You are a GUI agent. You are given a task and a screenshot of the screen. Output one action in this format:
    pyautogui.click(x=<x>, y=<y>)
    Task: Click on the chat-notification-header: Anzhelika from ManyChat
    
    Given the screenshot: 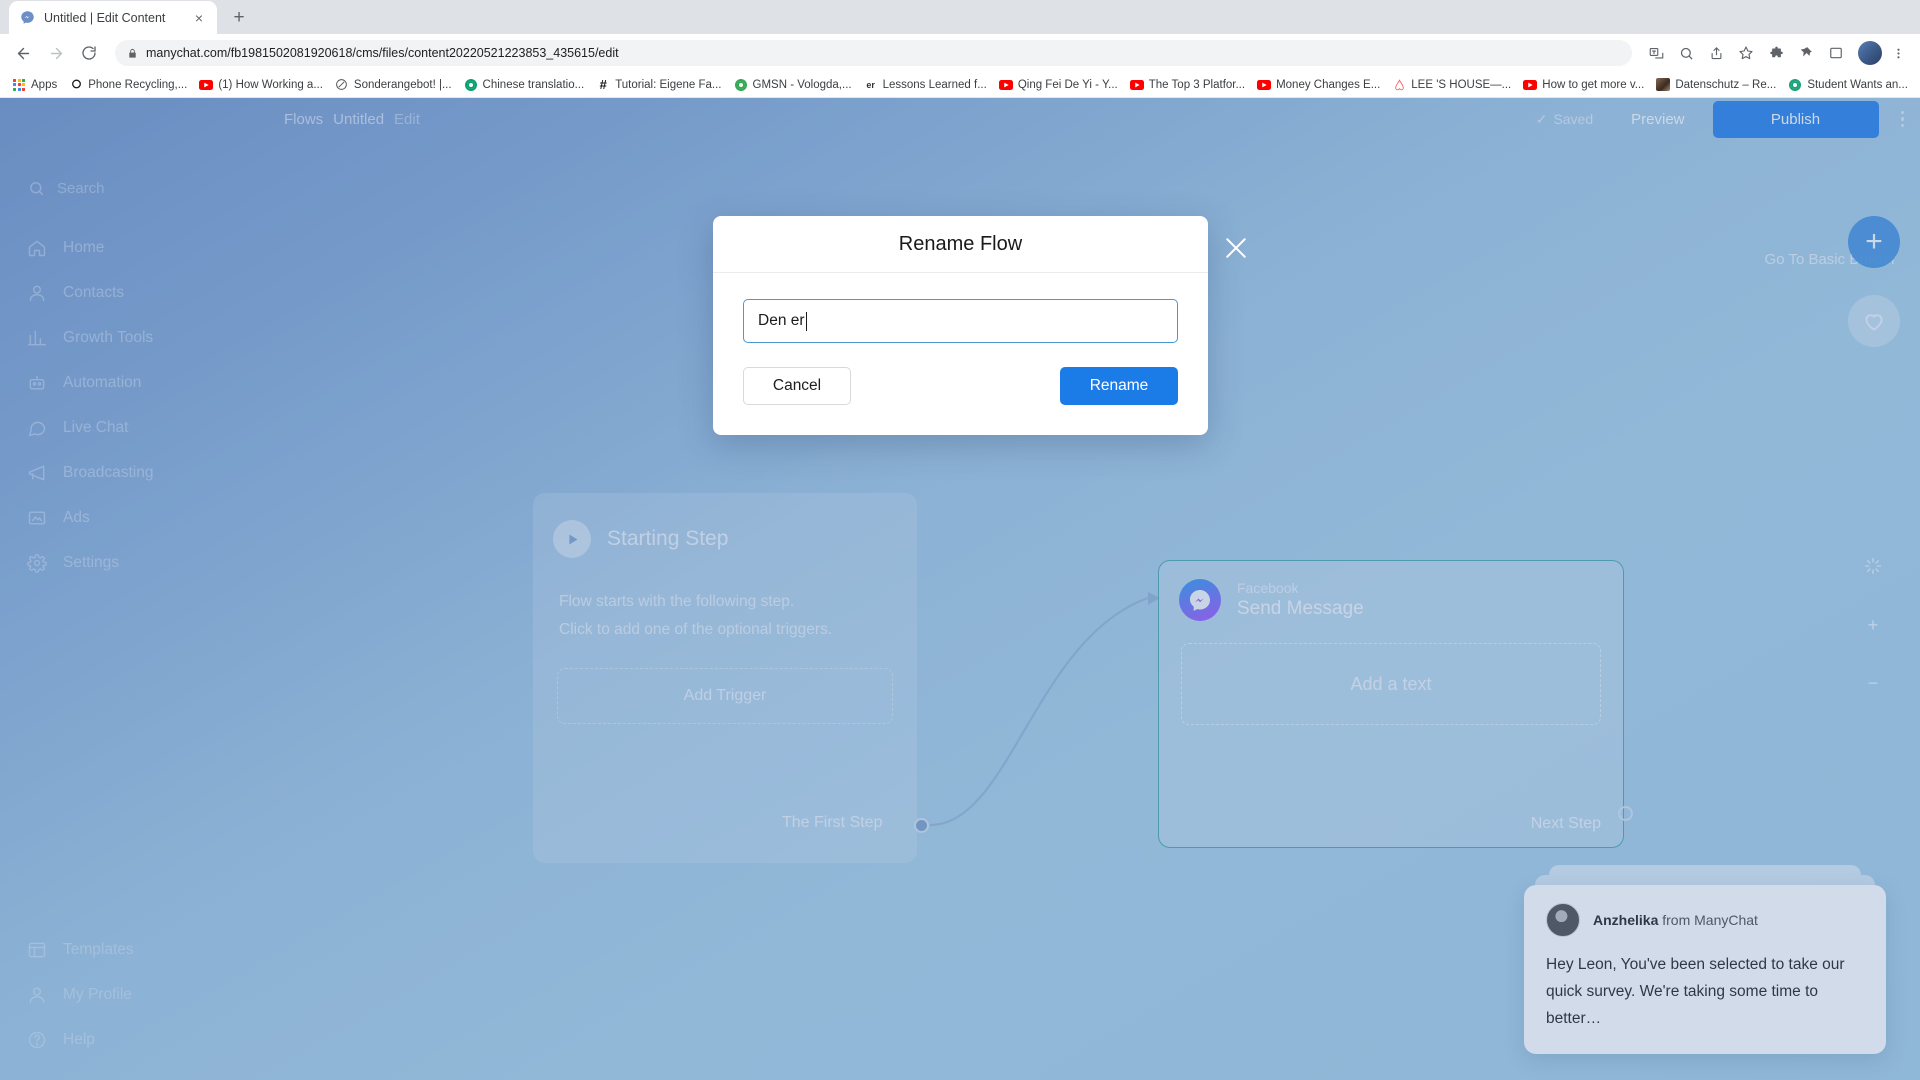 What is the action you would take?
    pyautogui.click(x=1705, y=920)
    